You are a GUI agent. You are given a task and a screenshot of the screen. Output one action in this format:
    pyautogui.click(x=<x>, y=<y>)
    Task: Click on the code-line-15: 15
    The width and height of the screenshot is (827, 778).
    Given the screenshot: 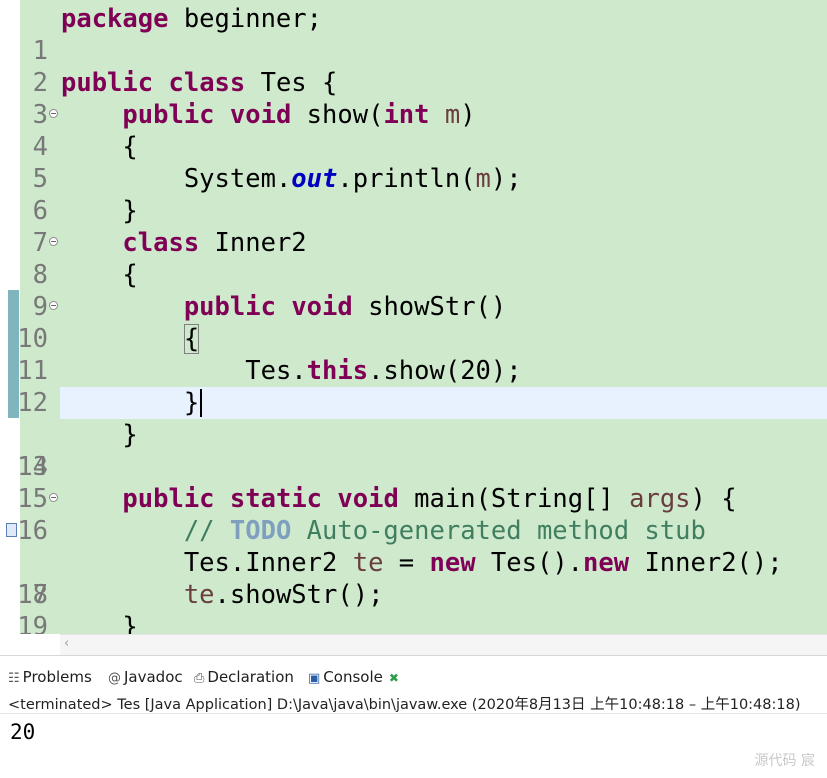 What is the action you would take?
    pyautogui.click(x=413, y=482)
    